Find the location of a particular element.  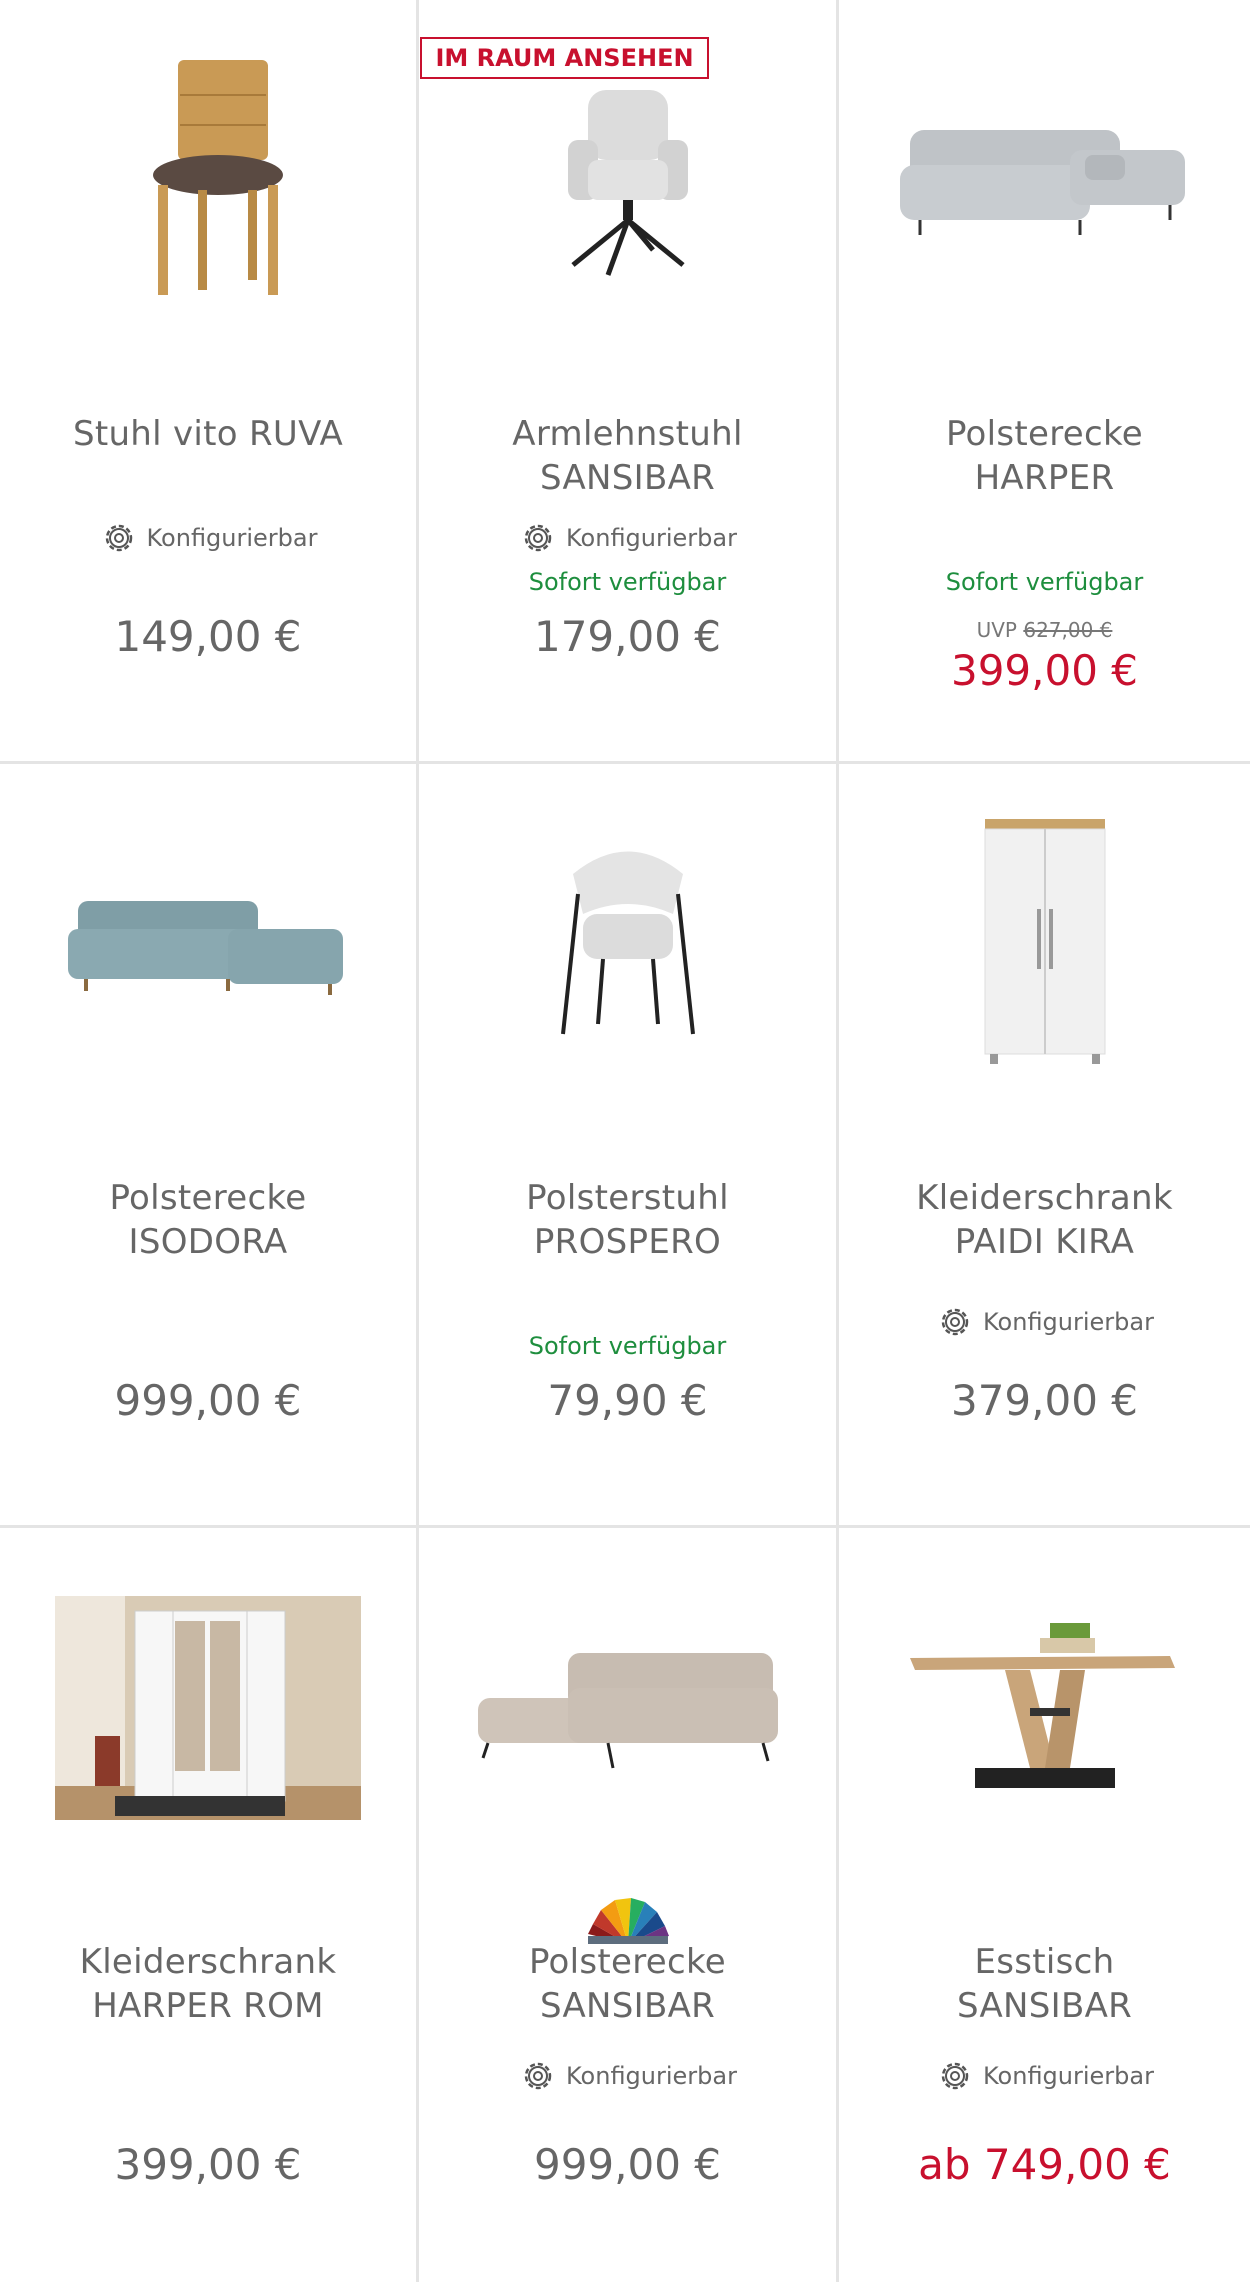

product-title: Polsterecke ISODORA is located at coordinates (208, 1220).